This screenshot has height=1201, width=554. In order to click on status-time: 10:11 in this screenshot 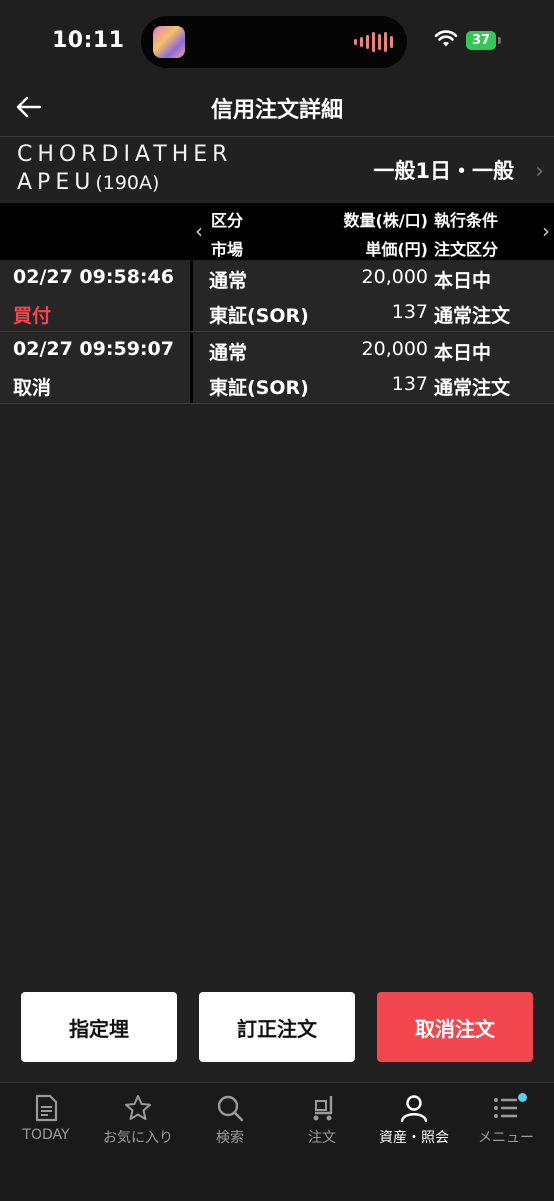, I will do `click(88, 40)`.